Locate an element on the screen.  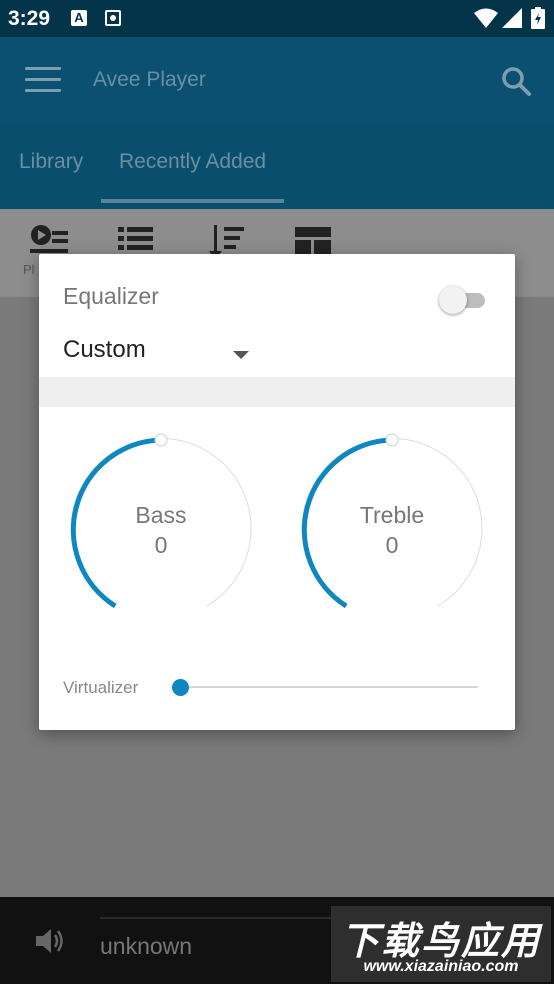
wifi-icon is located at coordinates (486, 18).